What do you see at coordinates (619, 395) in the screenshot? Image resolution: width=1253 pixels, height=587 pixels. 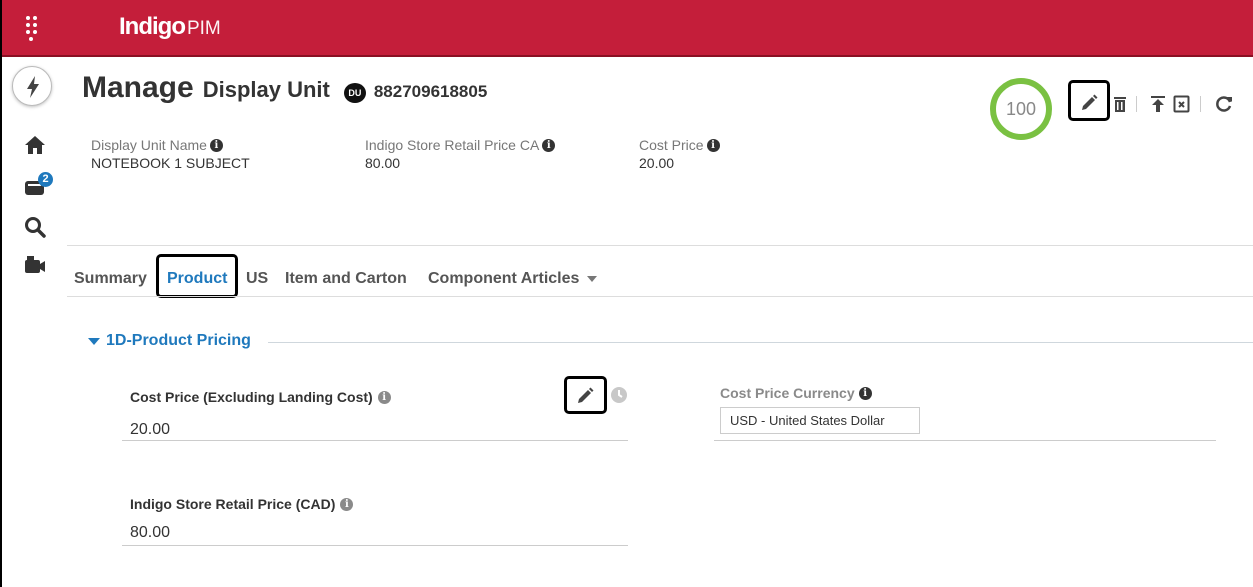 I see `history-icon` at bounding box center [619, 395].